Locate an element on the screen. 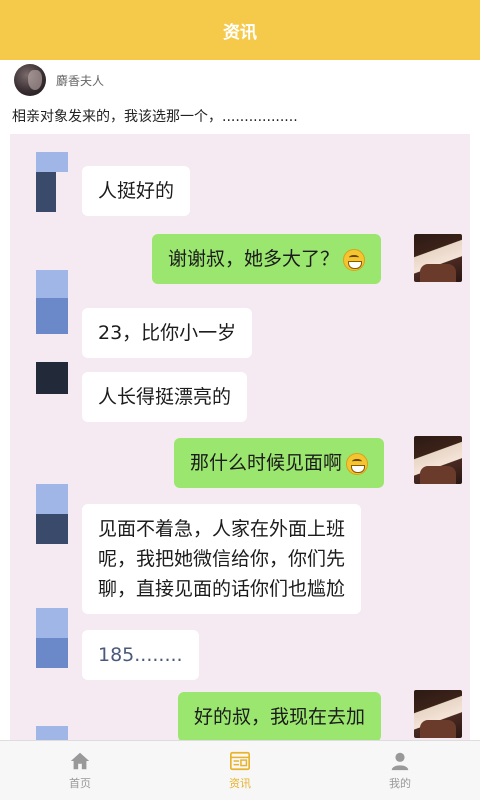 This screenshot has height=800, width=480. page-title: 资讯 is located at coordinates (240, 32).